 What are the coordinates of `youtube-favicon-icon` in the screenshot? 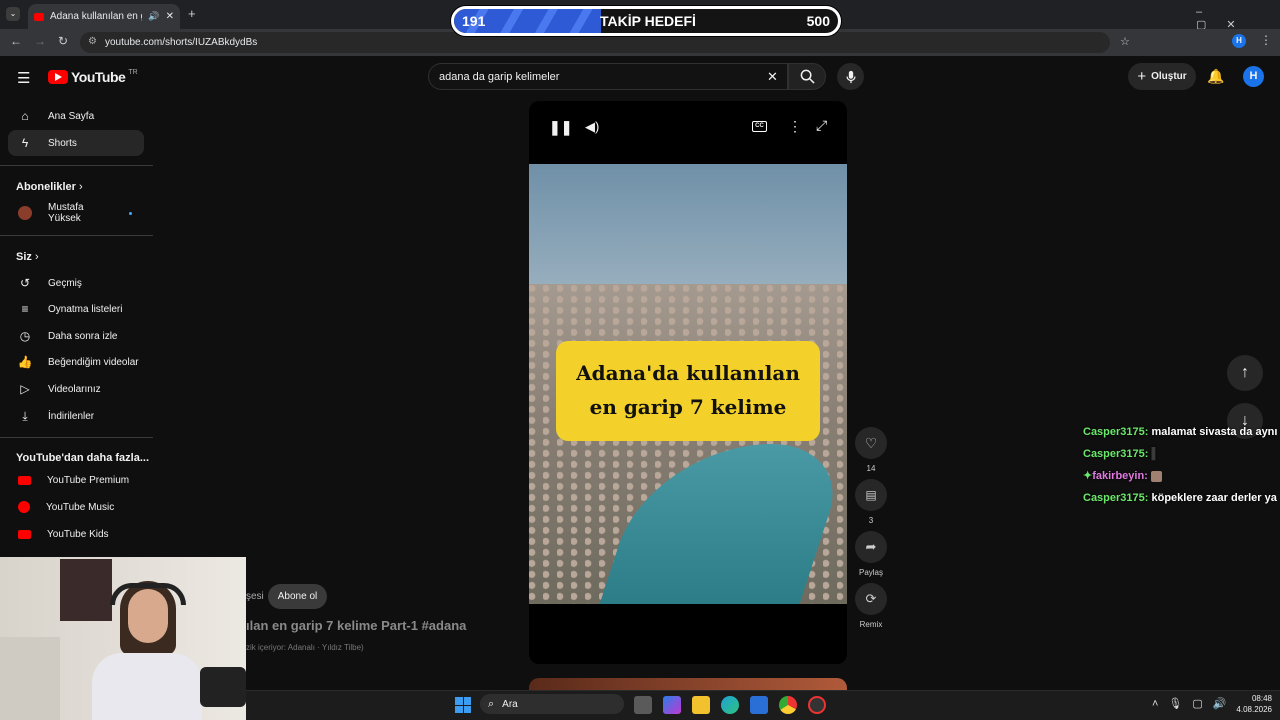 It's located at (39, 16).